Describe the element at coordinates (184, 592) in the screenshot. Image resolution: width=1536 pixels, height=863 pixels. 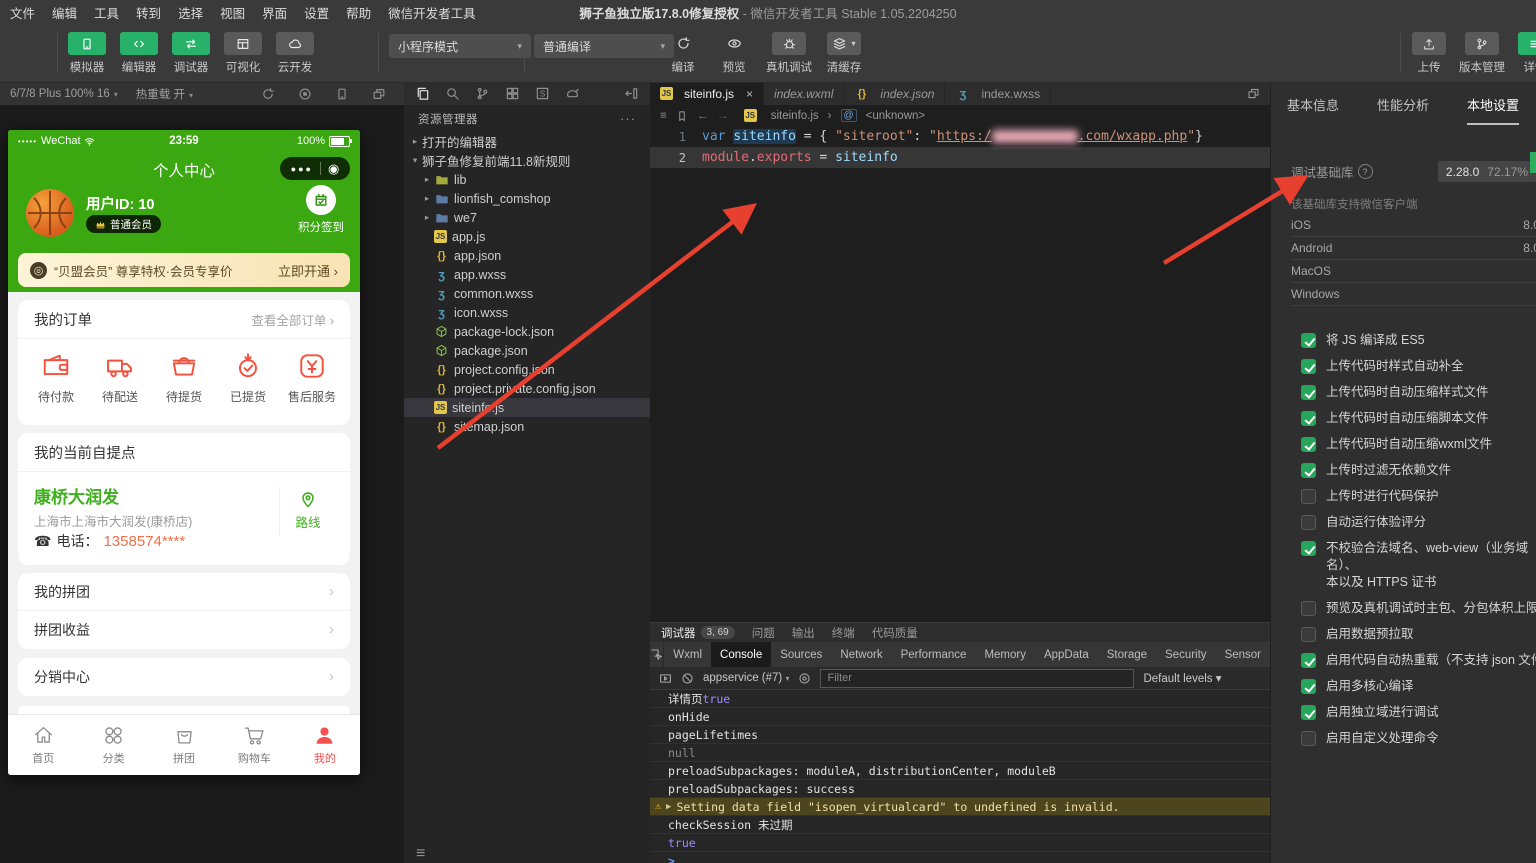
I see `menu-item-我的拼团: 我的拼团 ›` at that location.